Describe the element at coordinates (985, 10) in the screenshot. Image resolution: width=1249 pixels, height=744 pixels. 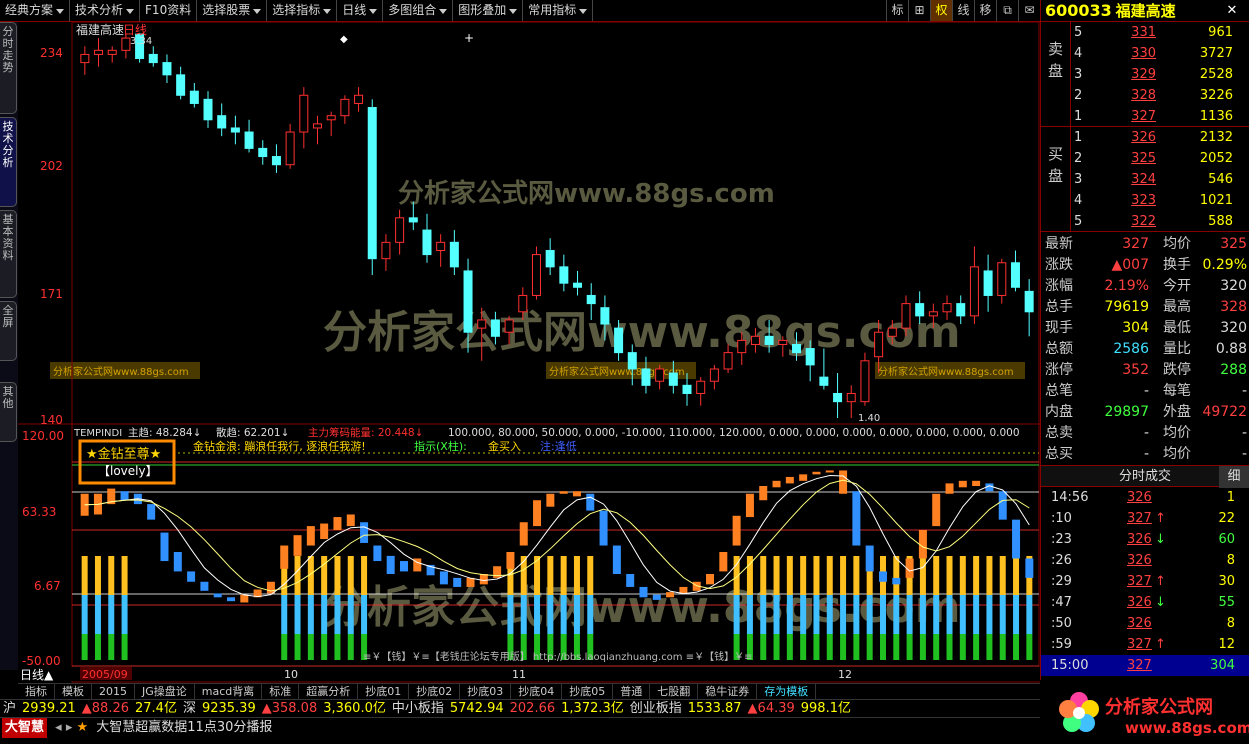
I see `move-button: 移` at that location.